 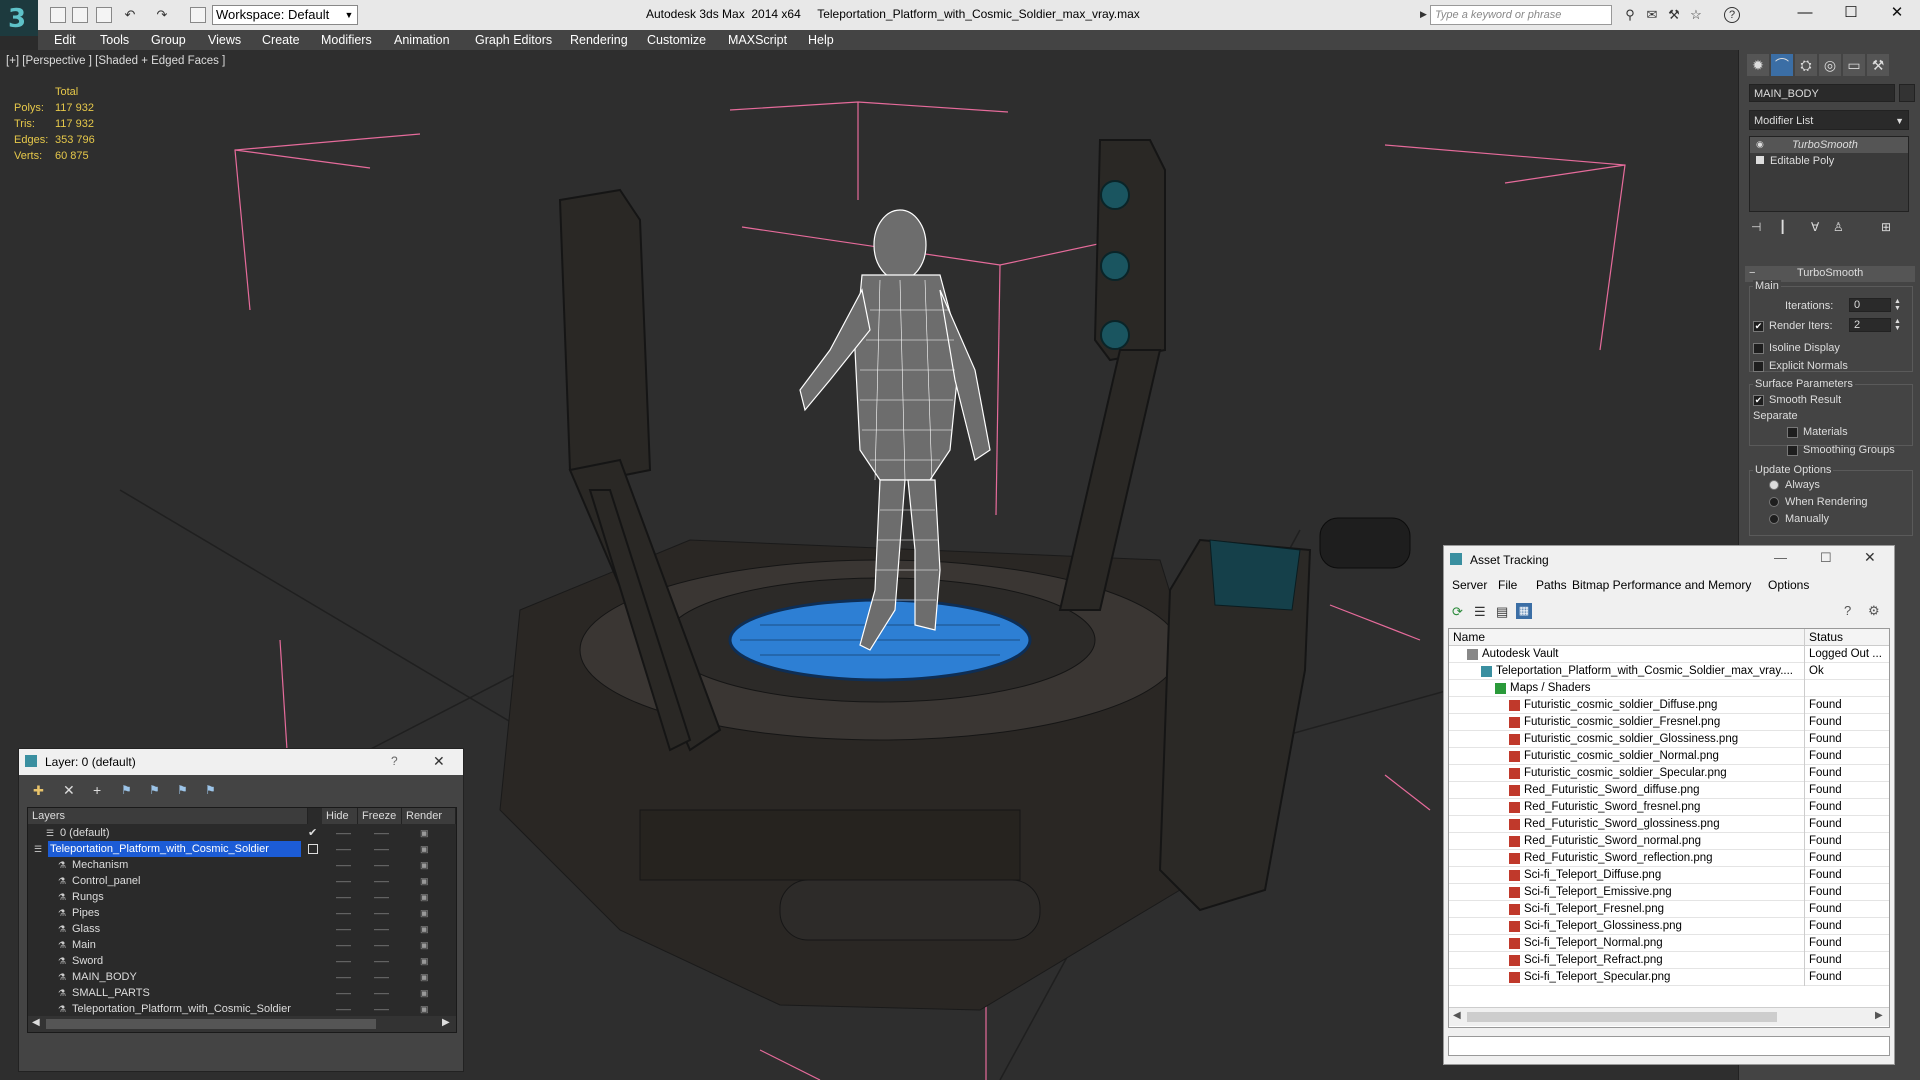 What do you see at coordinates (439, 761) in the screenshot?
I see `close-icon: ✕` at bounding box center [439, 761].